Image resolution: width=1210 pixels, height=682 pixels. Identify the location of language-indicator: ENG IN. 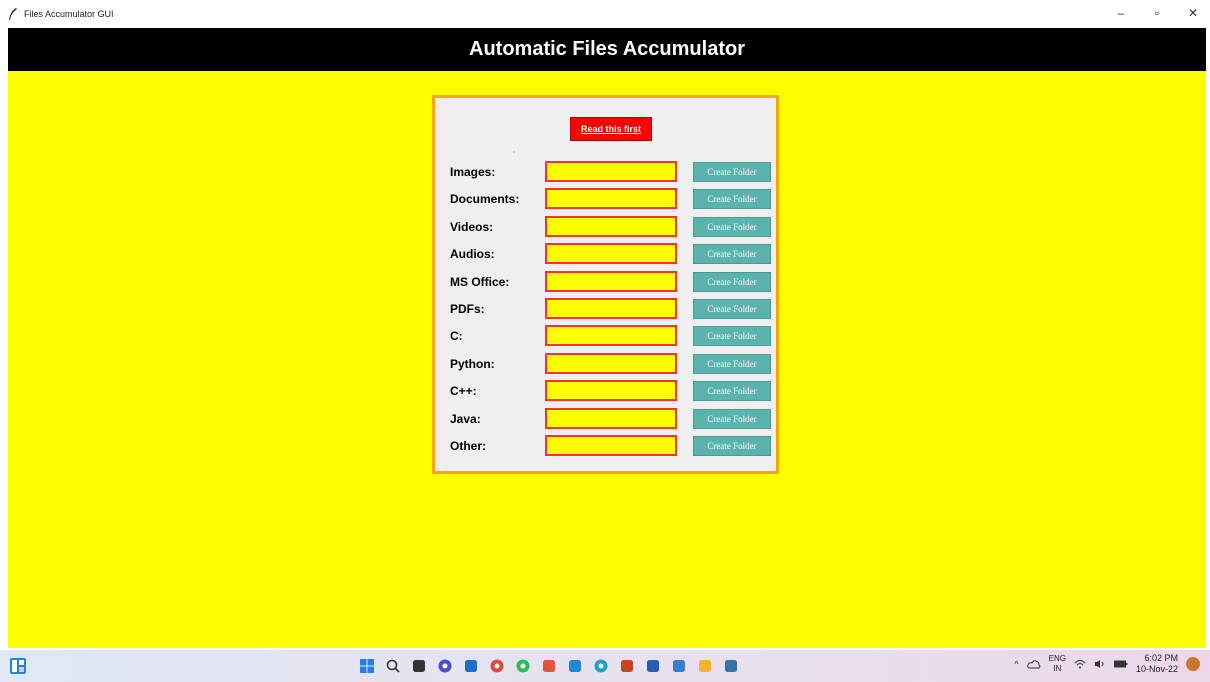
(1057, 664).